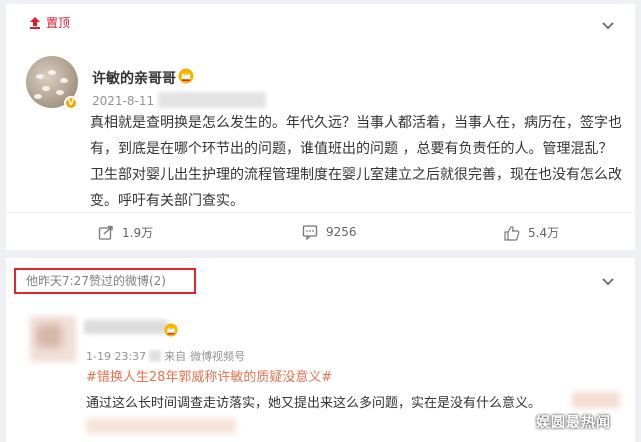 The image size is (641, 442). What do you see at coordinates (138, 233) in the screenshot?
I see `repost-count: 1.9万` at bounding box center [138, 233].